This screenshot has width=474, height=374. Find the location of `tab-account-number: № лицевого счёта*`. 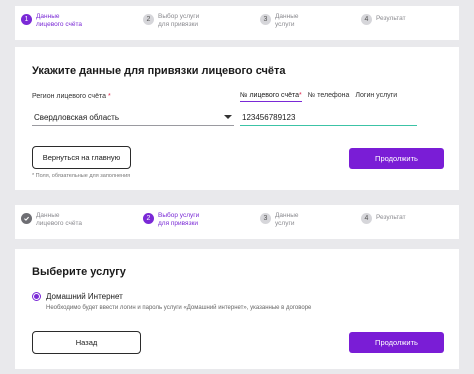

tab-account-number: № лицевого счёта* is located at coordinates (271, 97).